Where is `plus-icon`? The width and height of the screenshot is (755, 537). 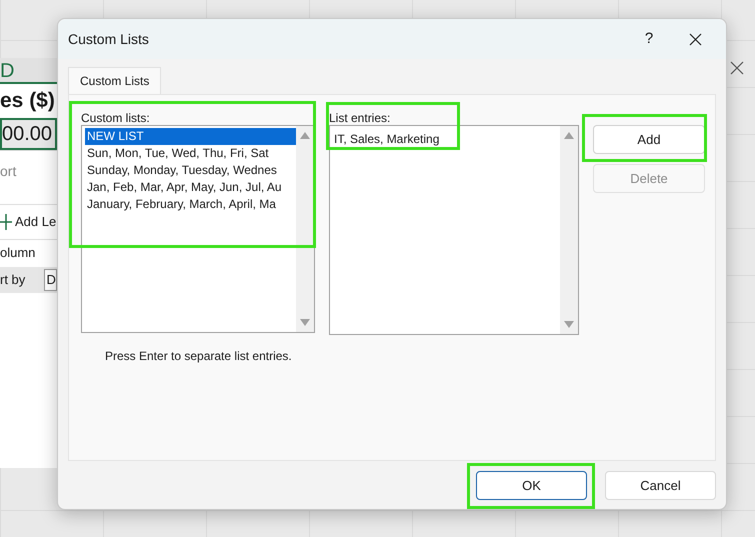
plus-icon is located at coordinates (6, 222).